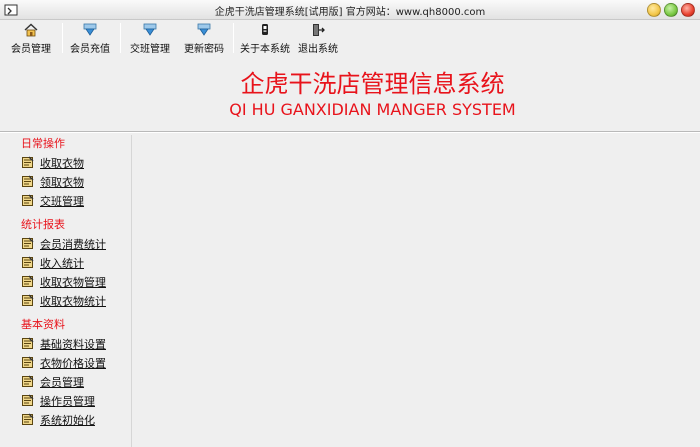  I want to click on window-controls, so click(671, 10).